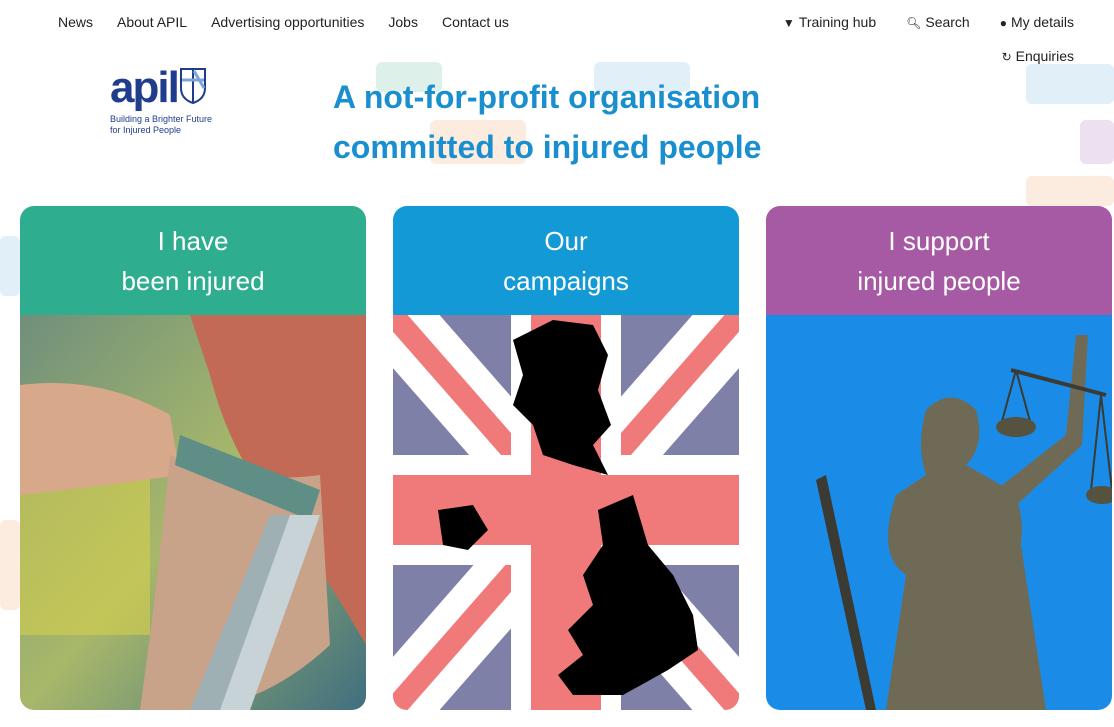 This screenshot has height=727, width=1114. Describe the element at coordinates (837, 22) in the screenshot. I see `training-hub-label: Training hub` at that location.